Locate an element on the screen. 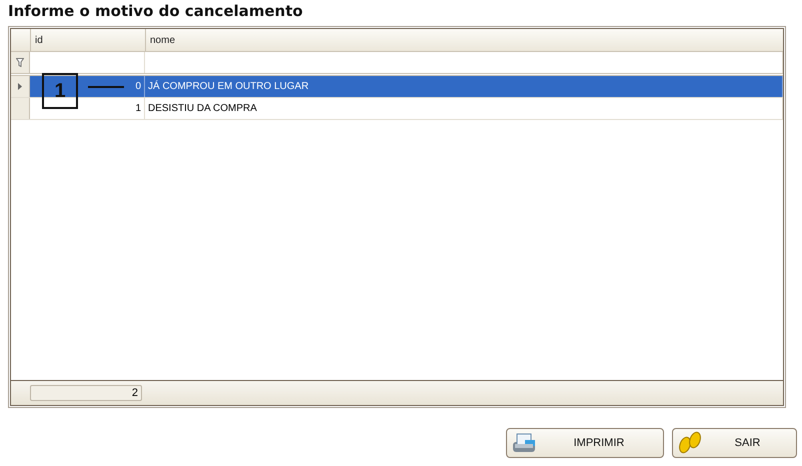 The height and width of the screenshot is (466, 802). row-indicator is located at coordinates (20, 86).